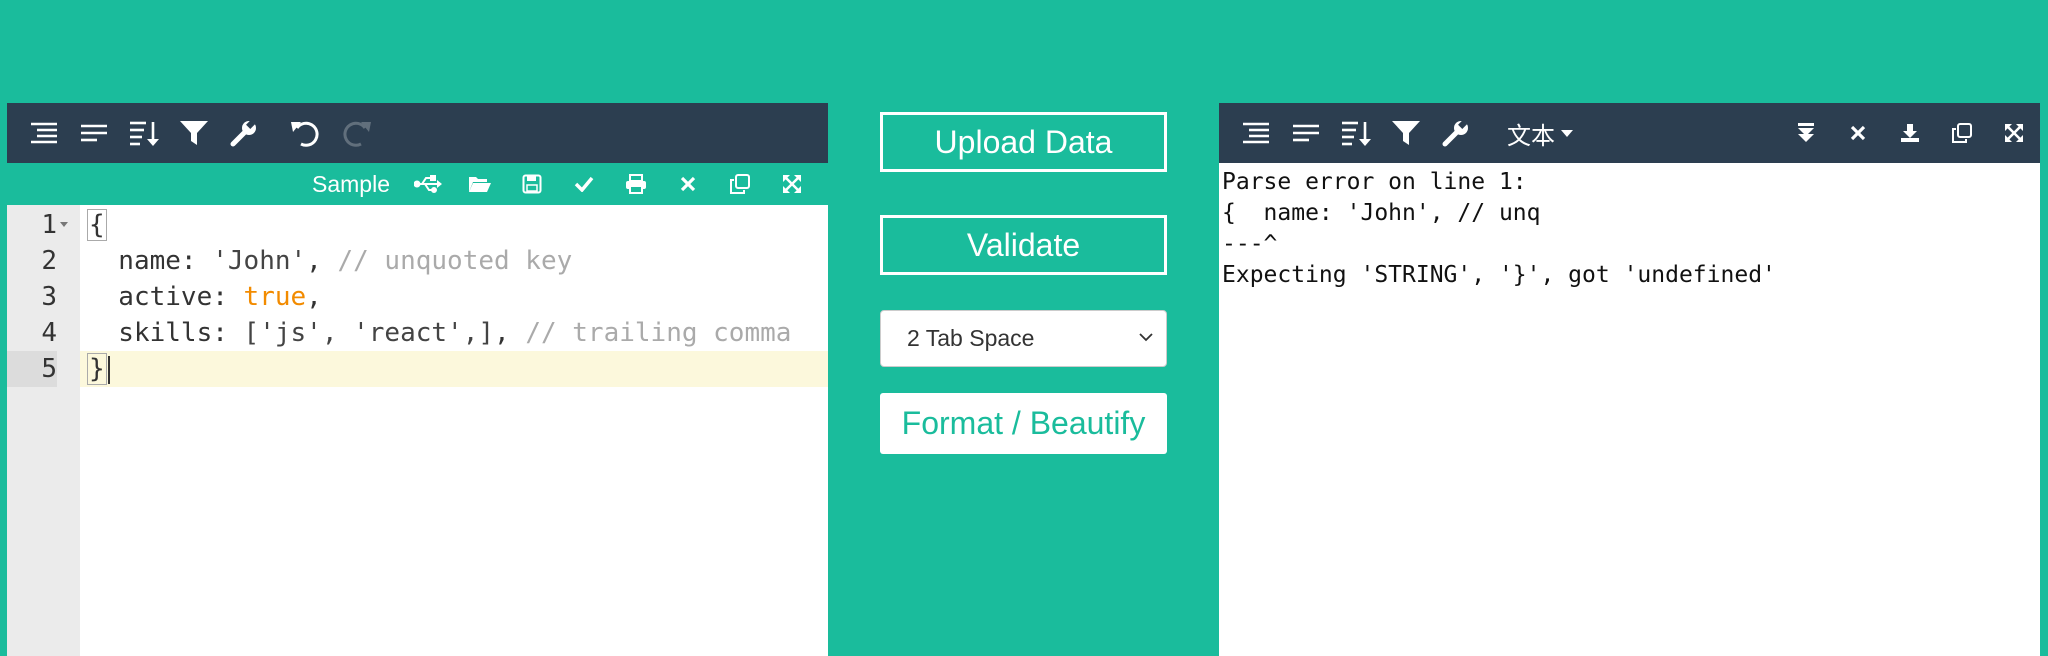  I want to click on line-number: 3, so click(49, 297).